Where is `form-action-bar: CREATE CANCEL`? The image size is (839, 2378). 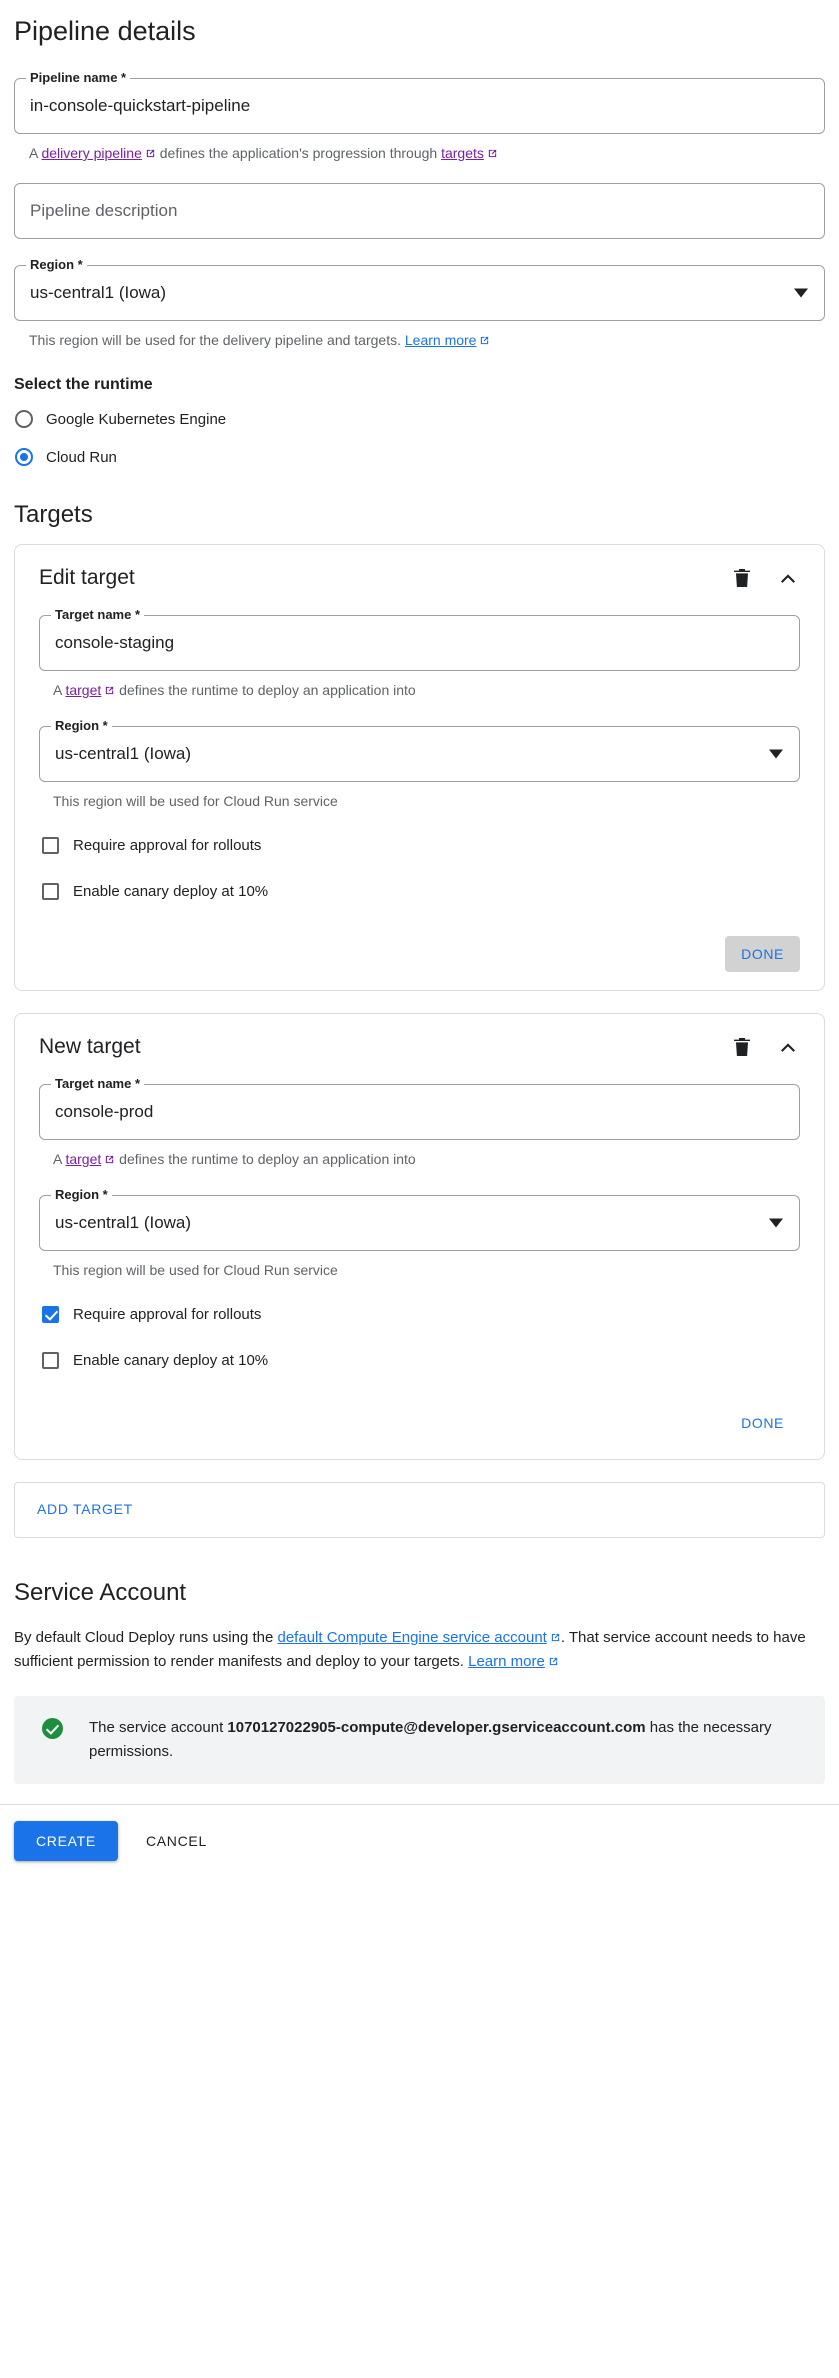 form-action-bar: CREATE CANCEL is located at coordinates (419, 1840).